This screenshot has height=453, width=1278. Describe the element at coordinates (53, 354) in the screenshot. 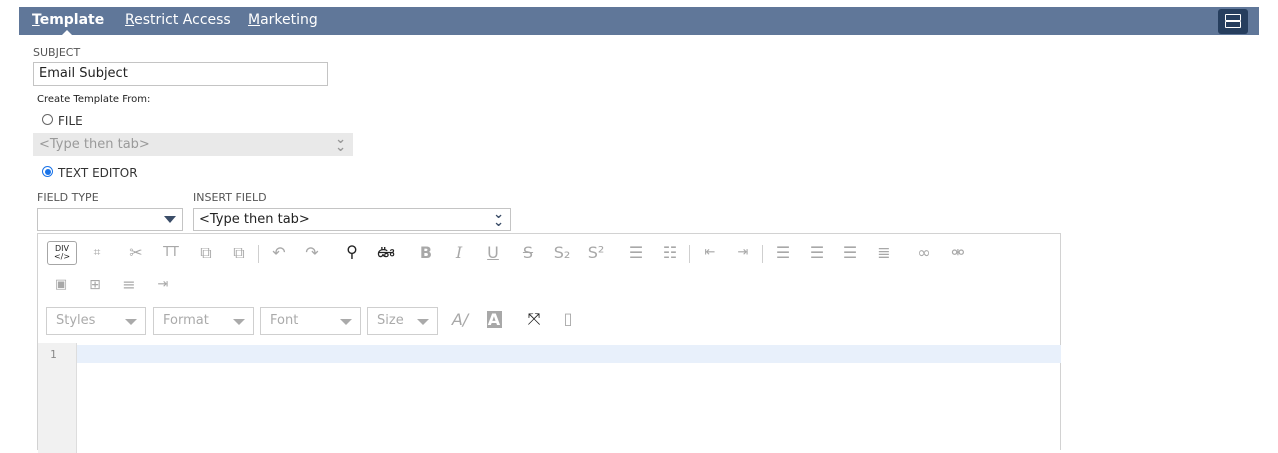

I see `line-number: 1` at that location.